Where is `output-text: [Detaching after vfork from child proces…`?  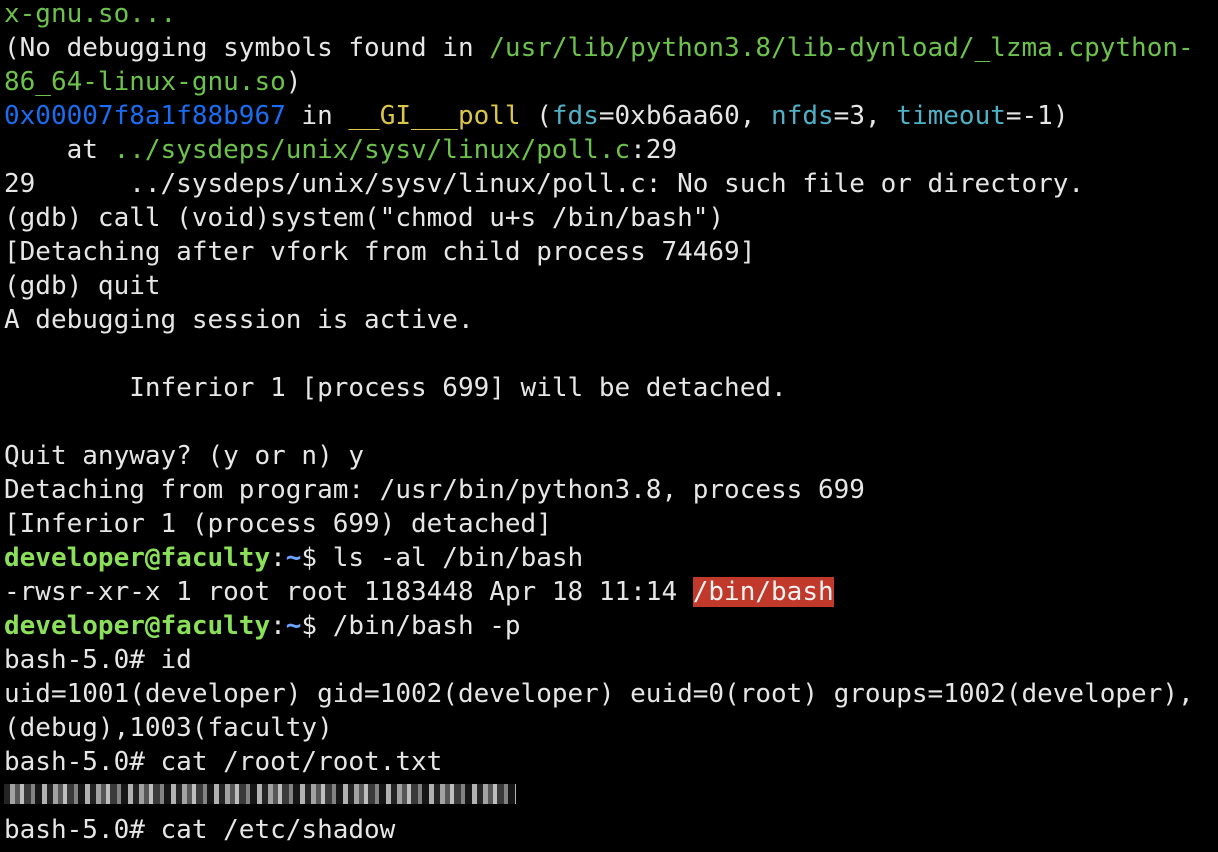
output-text: [Detaching after vfork from child proces… is located at coordinates (380, 252).